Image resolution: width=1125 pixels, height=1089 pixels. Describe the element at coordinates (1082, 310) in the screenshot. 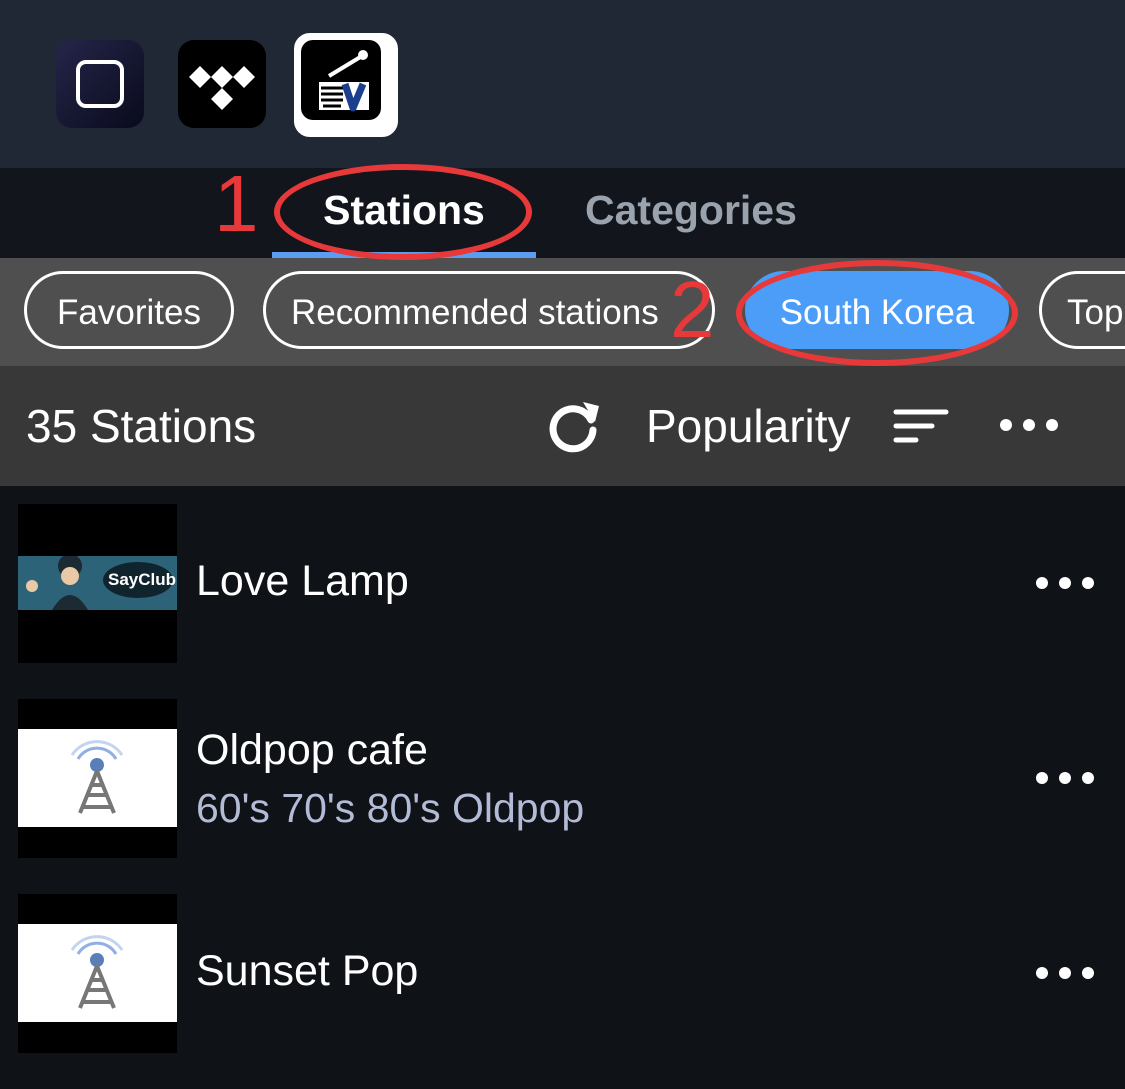

I see `chip-top: Top` at that location.